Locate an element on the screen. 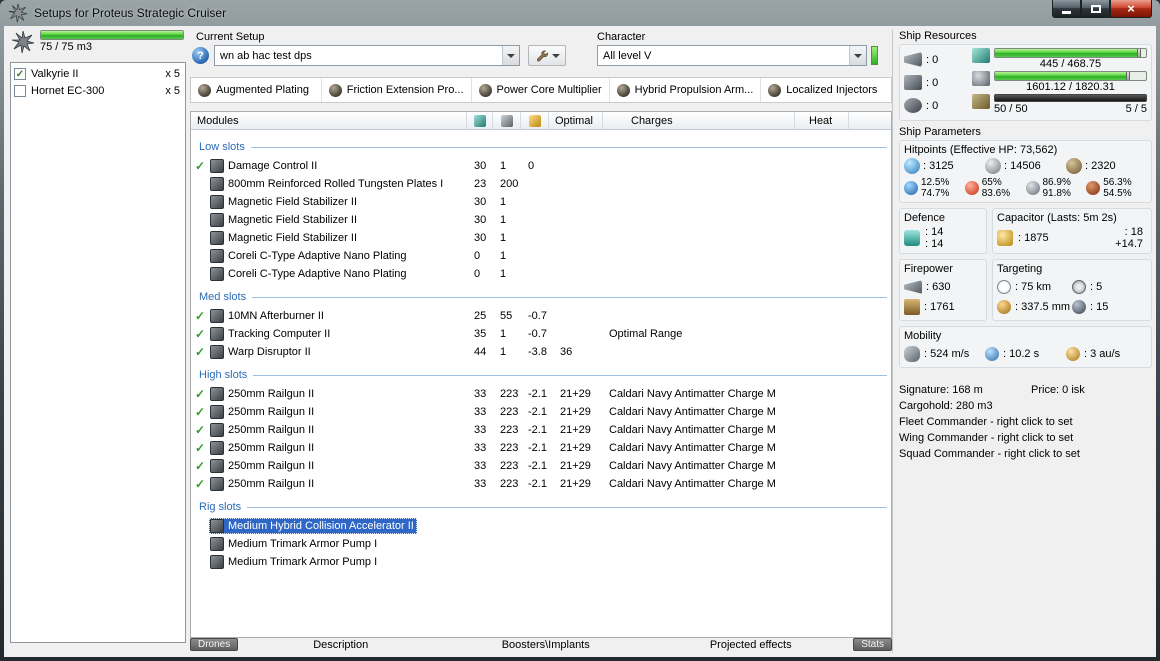 Image resolution: width=1160 pixels, height=661 pixels. capacitor-amount: : 1875 is located at coordinates (1033, 238).